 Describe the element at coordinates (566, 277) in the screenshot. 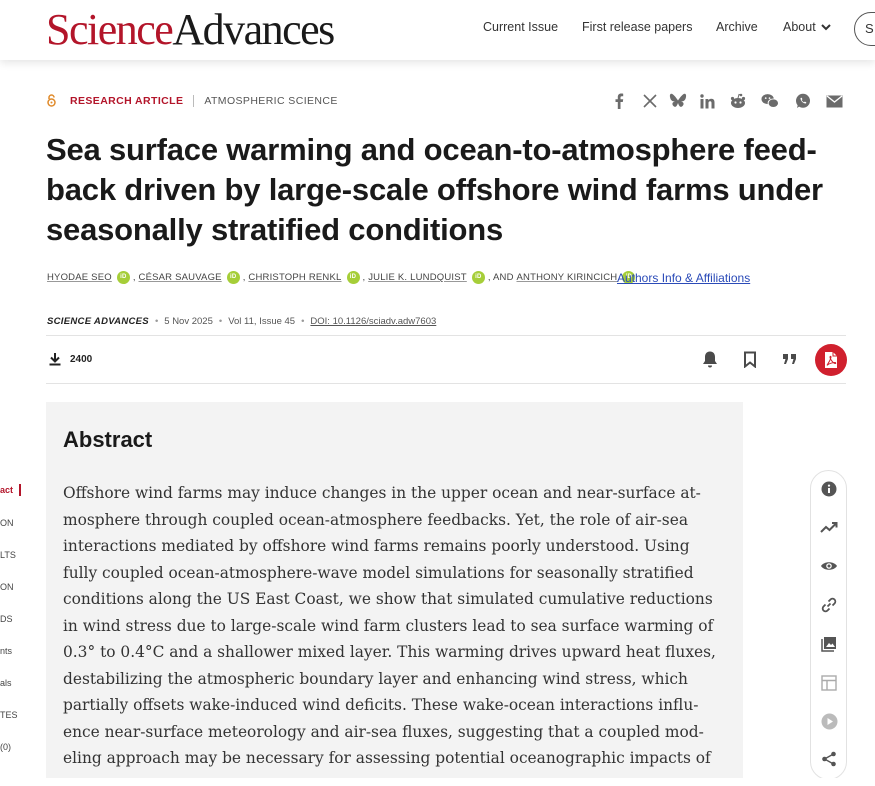

I see `author-name: ANTHONY KIRINCICH` at that location.